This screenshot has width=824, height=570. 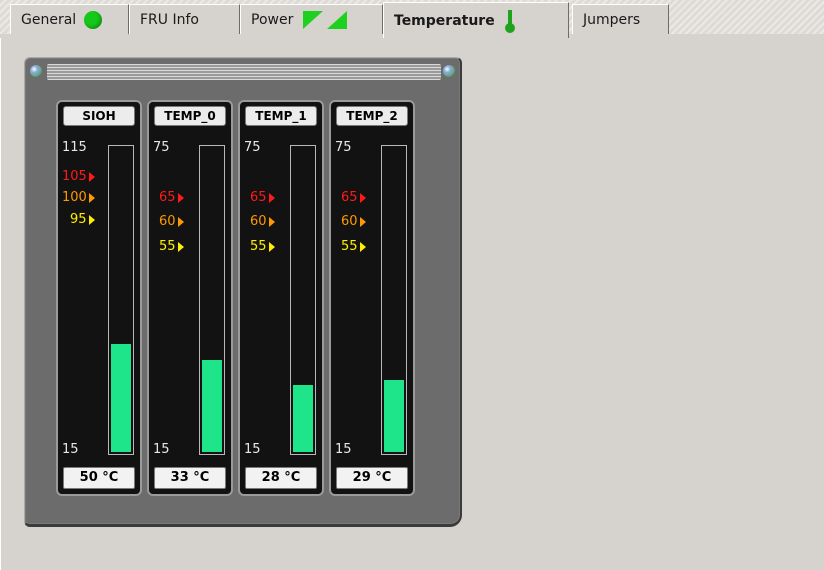 What do you see at coordinates (372, 478) in the screenshot?
I see `temperature-reading: 29 °C` at bounding box center [372, 478].